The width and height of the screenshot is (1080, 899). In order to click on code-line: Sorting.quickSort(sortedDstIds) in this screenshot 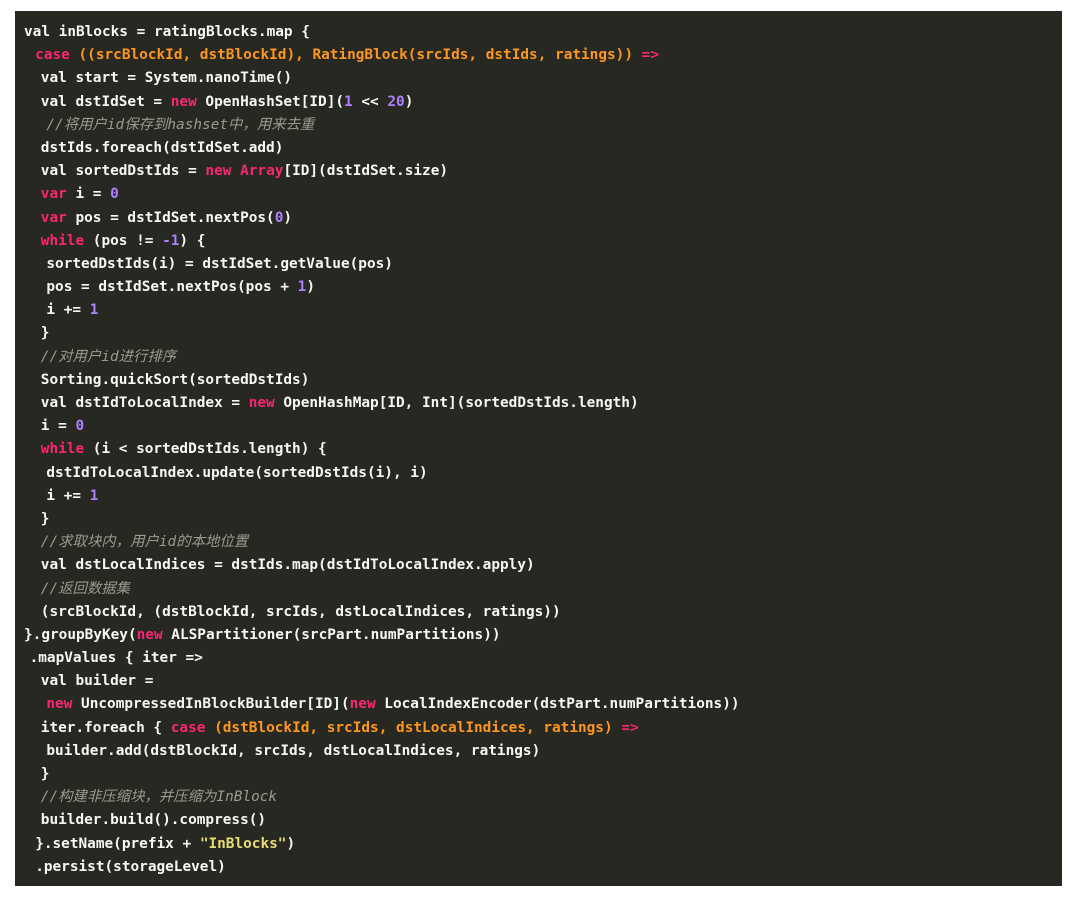, I will do `click(538, 380)`.